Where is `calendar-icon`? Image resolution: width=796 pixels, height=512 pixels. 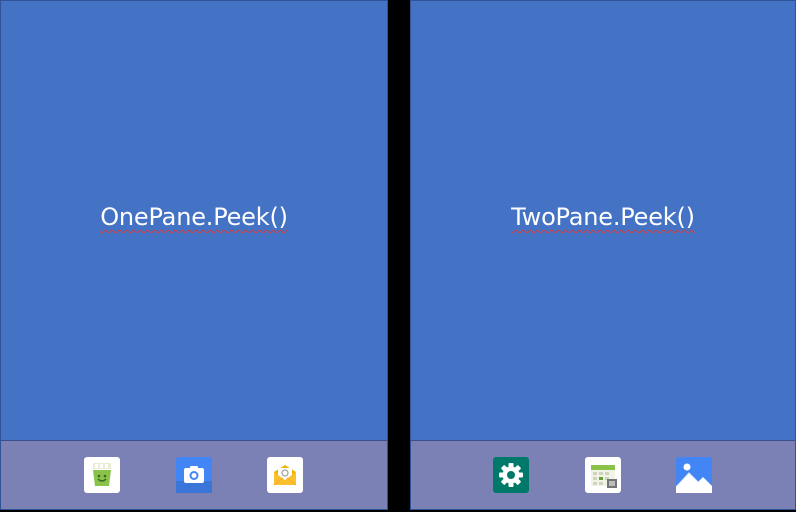
calendar-icon is located at coordinates (603, 475).